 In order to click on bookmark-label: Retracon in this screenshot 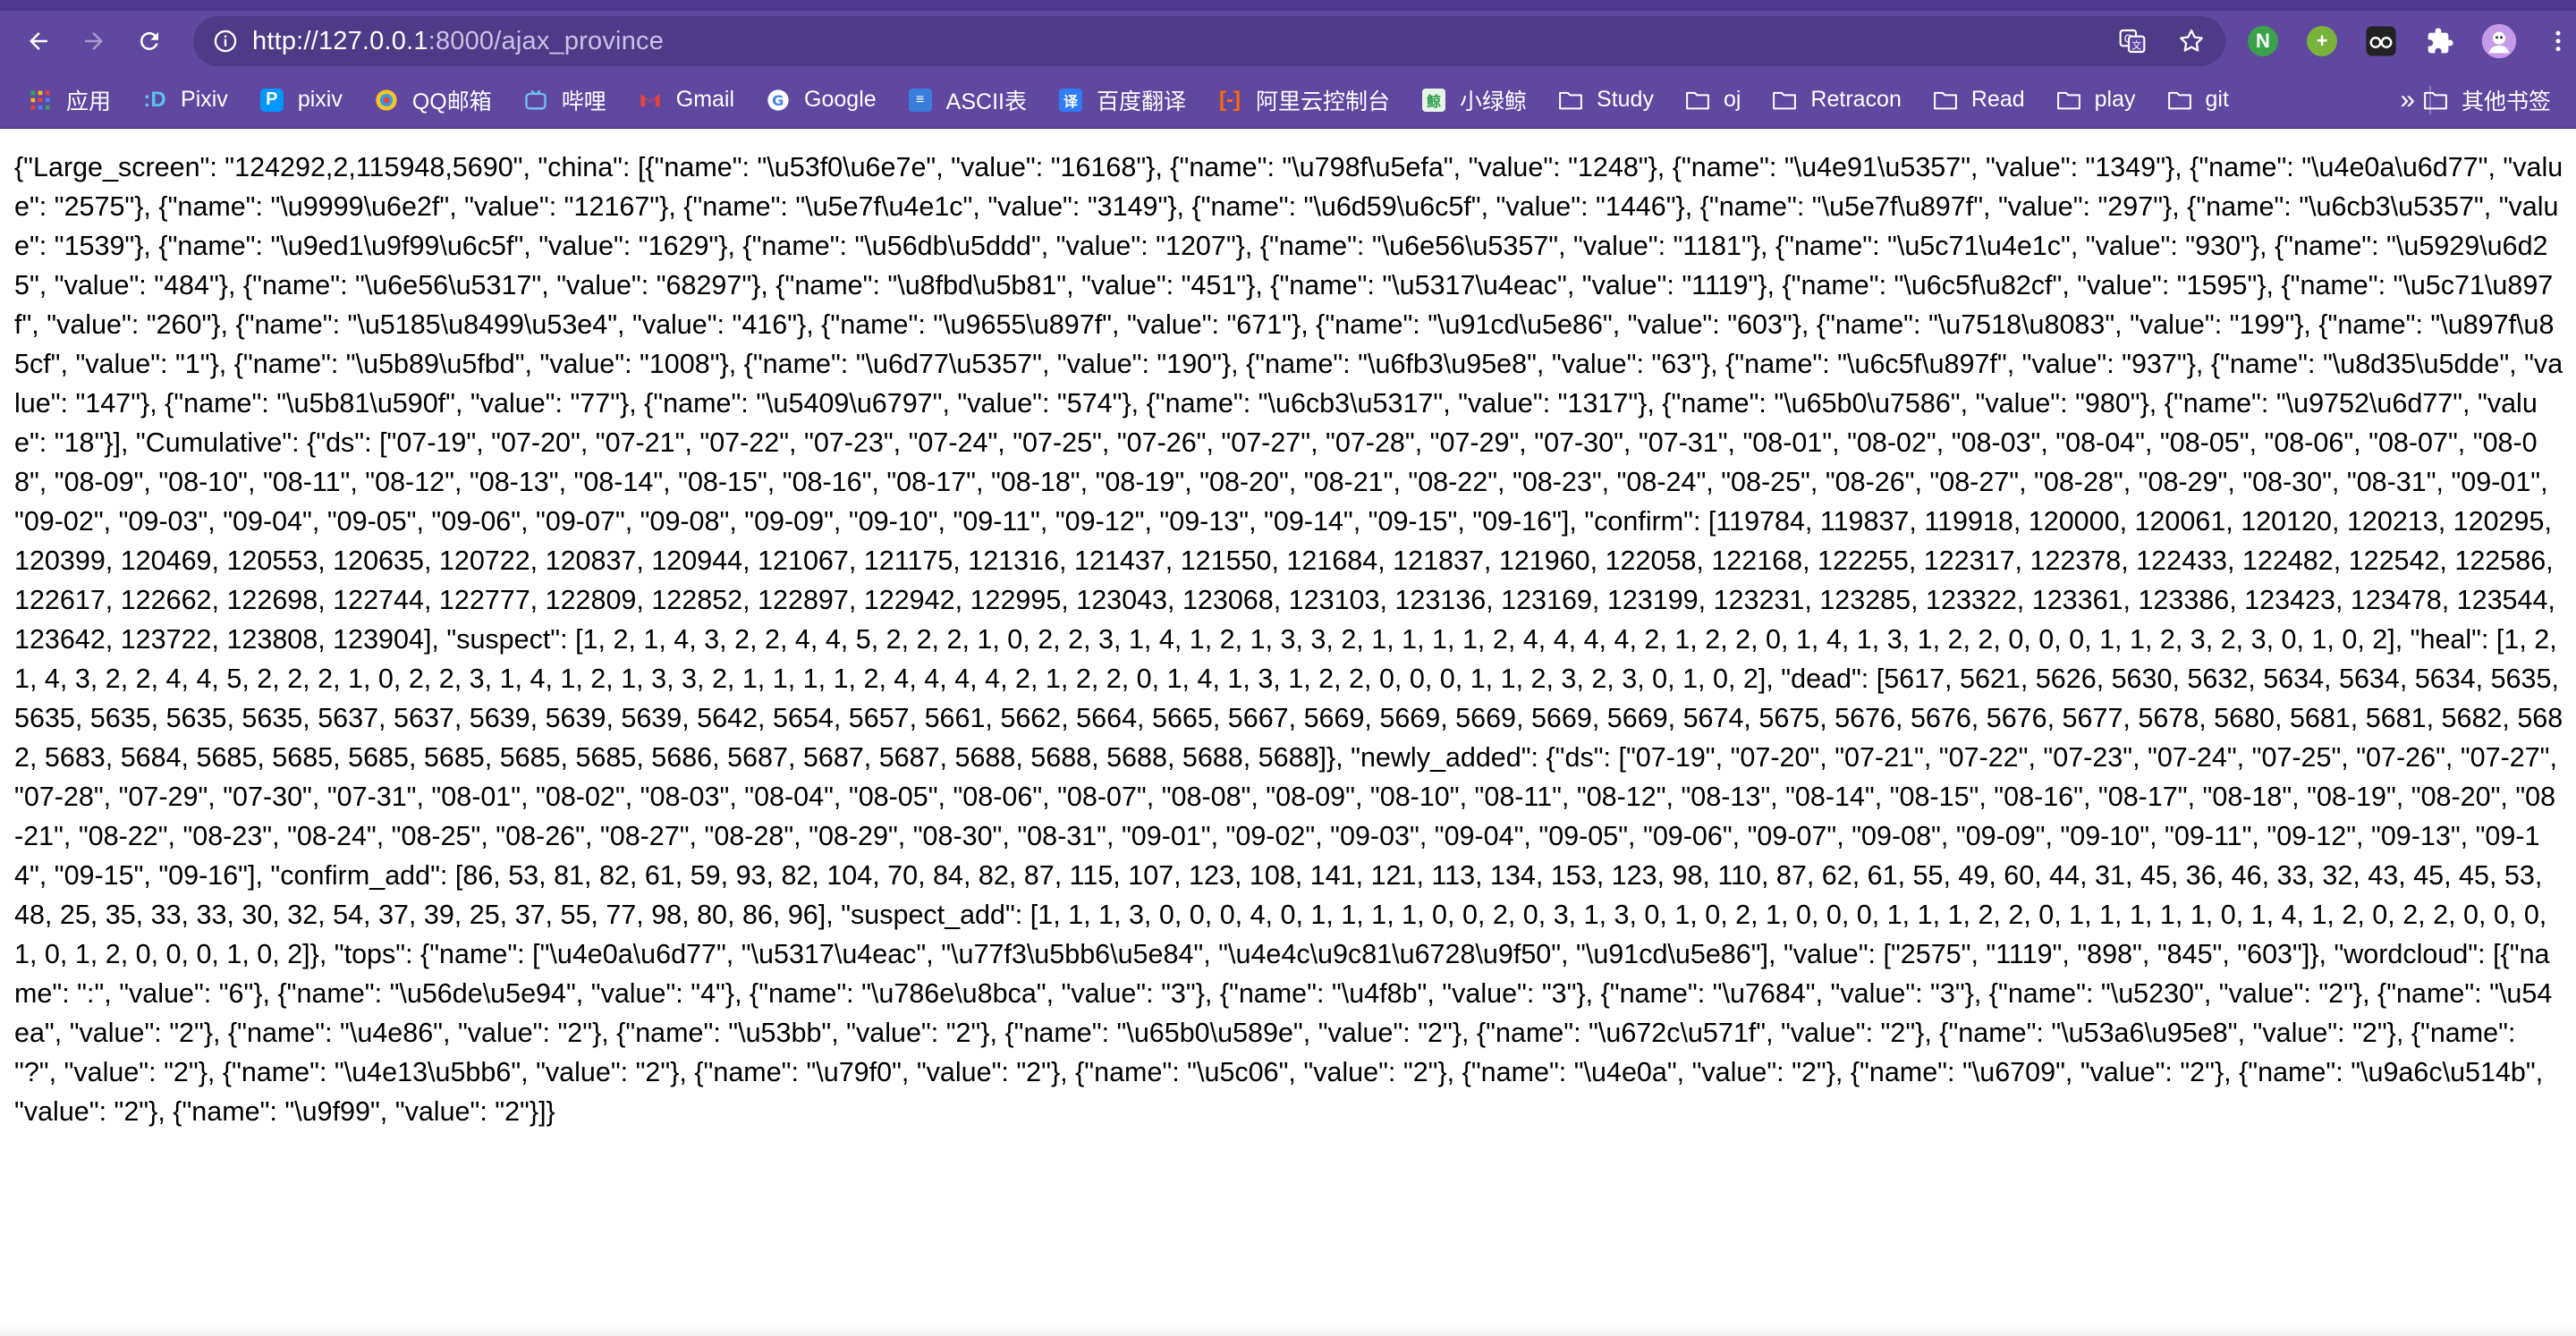, I will do `click(1856, 100)`.